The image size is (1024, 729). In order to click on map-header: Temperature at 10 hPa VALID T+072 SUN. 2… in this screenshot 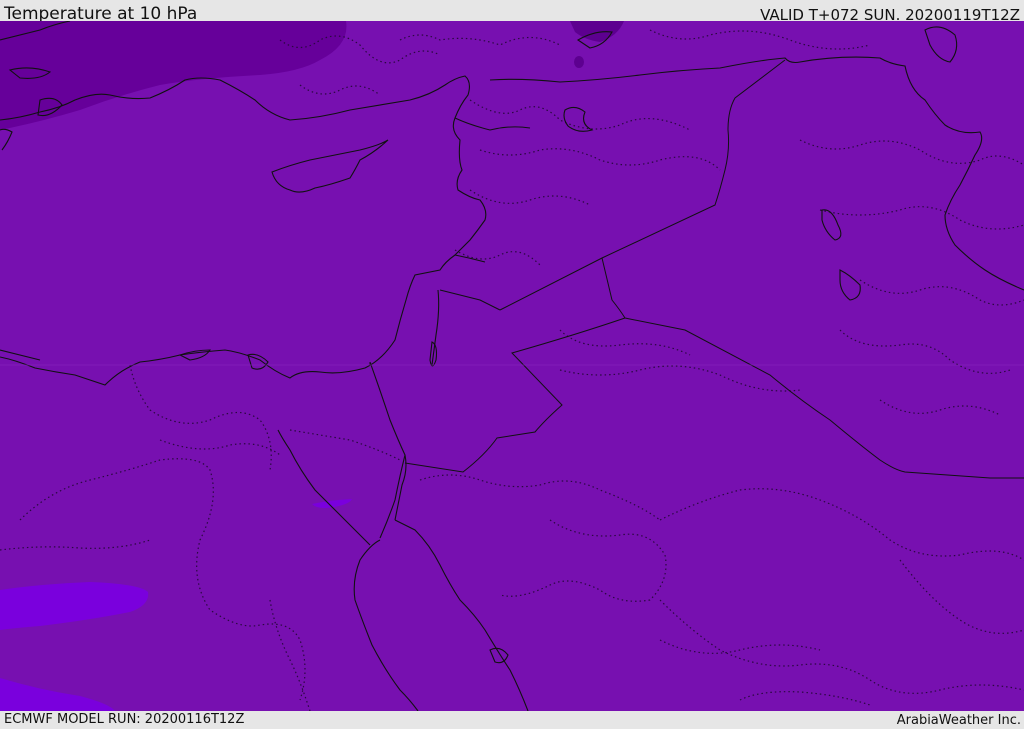, I will do `click(512, 12)`.